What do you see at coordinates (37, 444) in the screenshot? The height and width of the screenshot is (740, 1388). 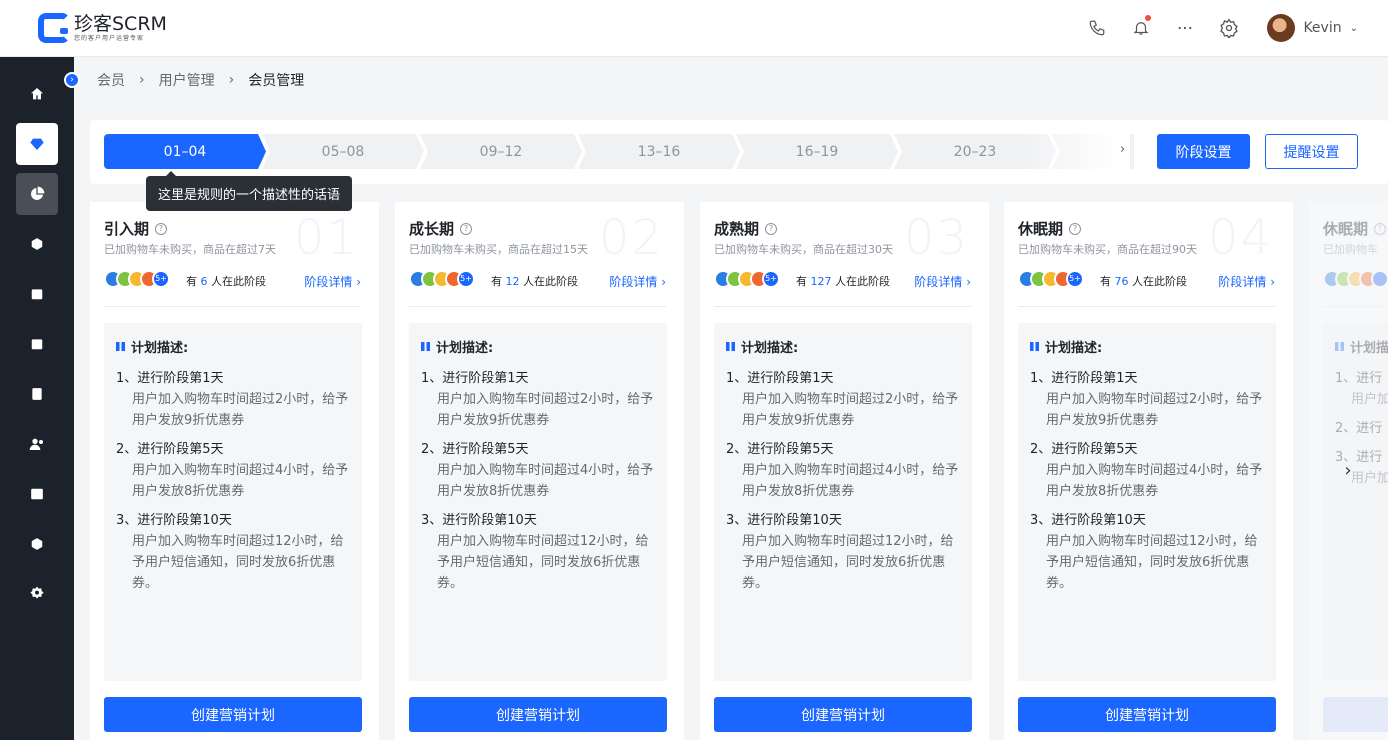 I see `sidebar-users-icon` at bounding box center [37, 444].